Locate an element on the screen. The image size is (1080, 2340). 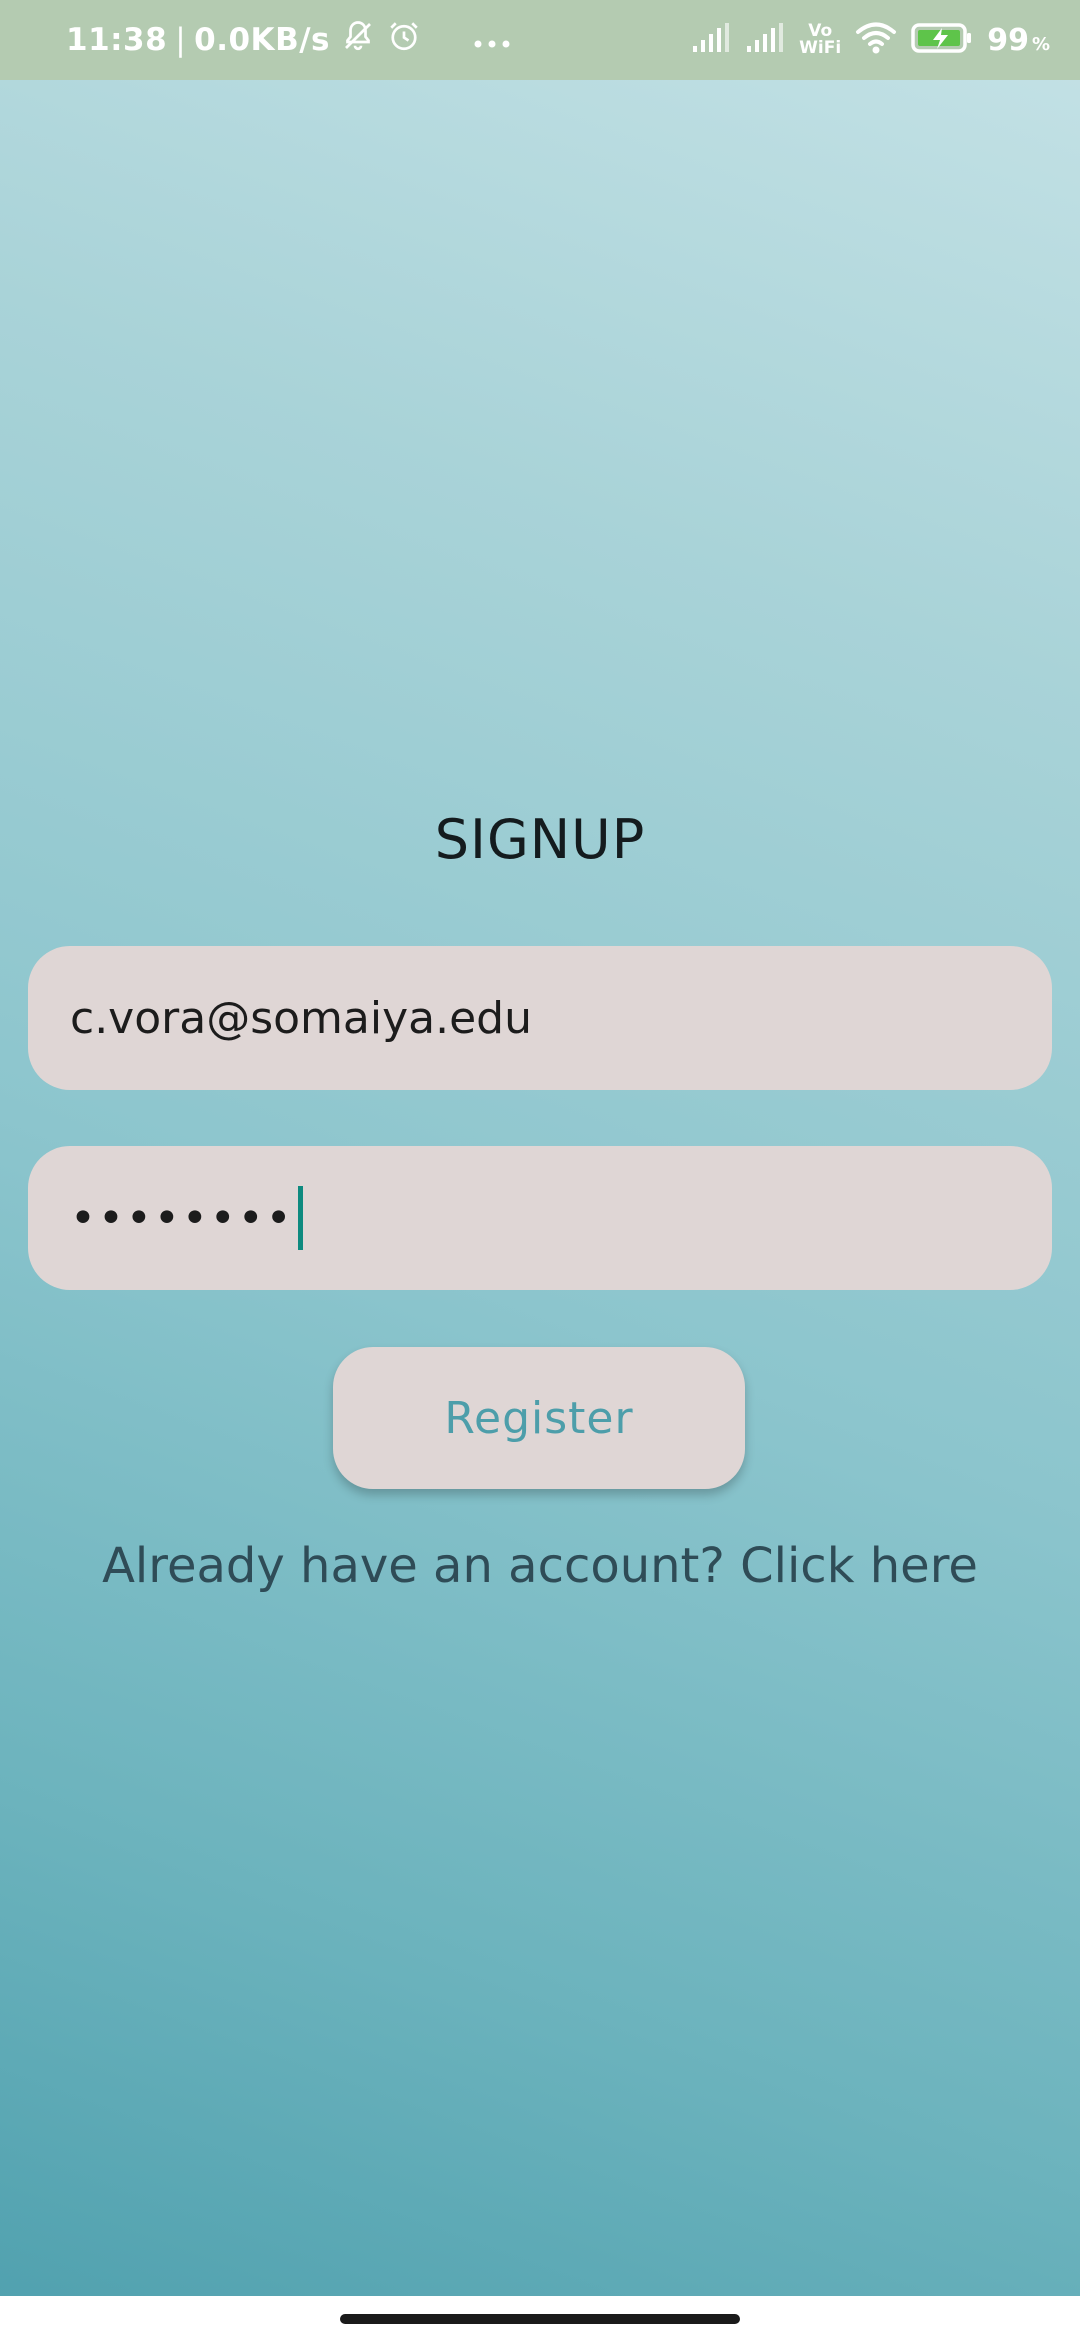
home-indicator is located at coordinates (540, 2319).